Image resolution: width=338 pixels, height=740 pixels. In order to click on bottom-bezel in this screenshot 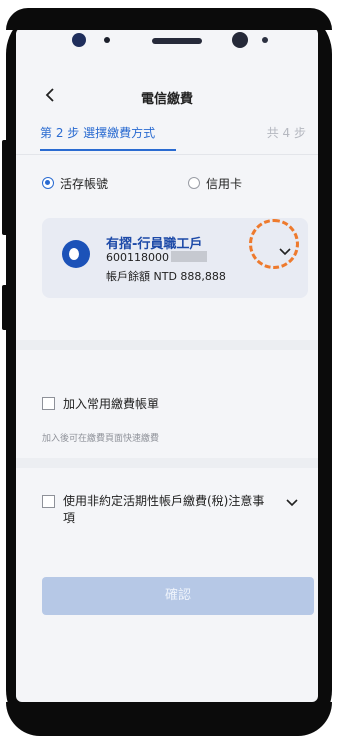, I will do `click(169, 719)`.